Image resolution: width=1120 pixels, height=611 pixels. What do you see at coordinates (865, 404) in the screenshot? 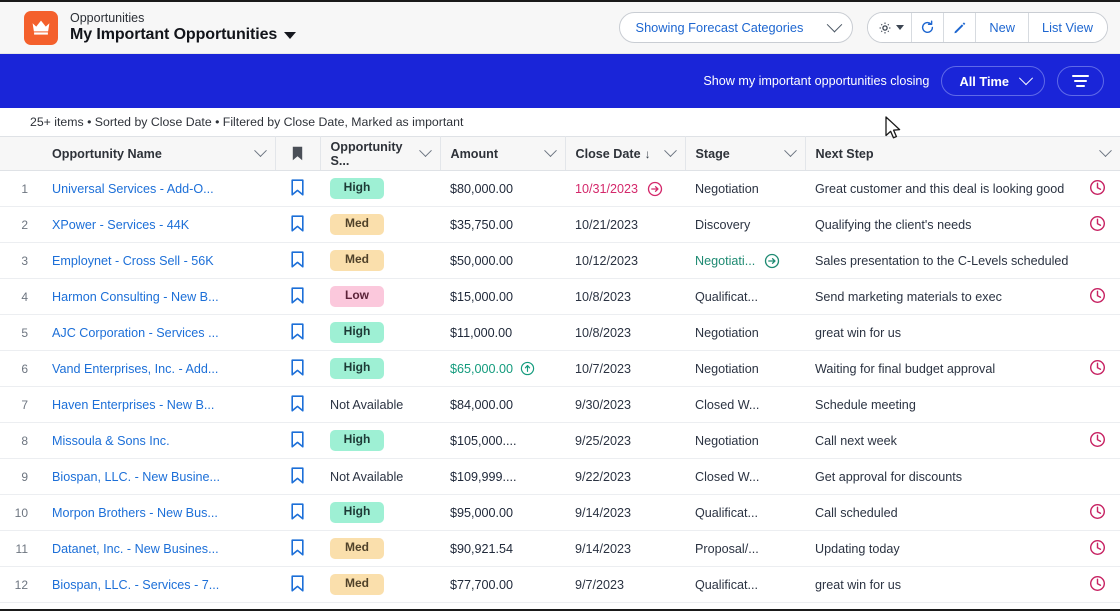
I see `next-step-value: Schedule meeting` at bounding box center [865, 404].